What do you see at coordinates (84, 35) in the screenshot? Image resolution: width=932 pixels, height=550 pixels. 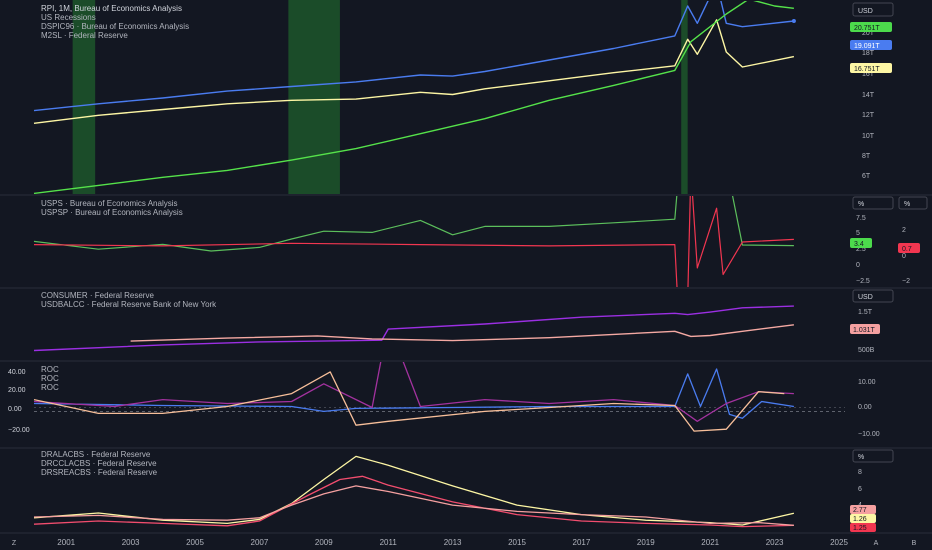 I see `legend-m2sl: M2SL · Federal Reserve` at bounding box center [84, 35].